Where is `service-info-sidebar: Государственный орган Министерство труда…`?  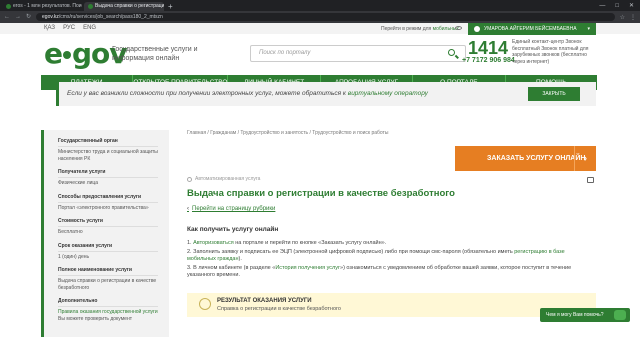
service-info-sidebar: Государственный орган Министерство труда… is located at coordinates (105, 233).